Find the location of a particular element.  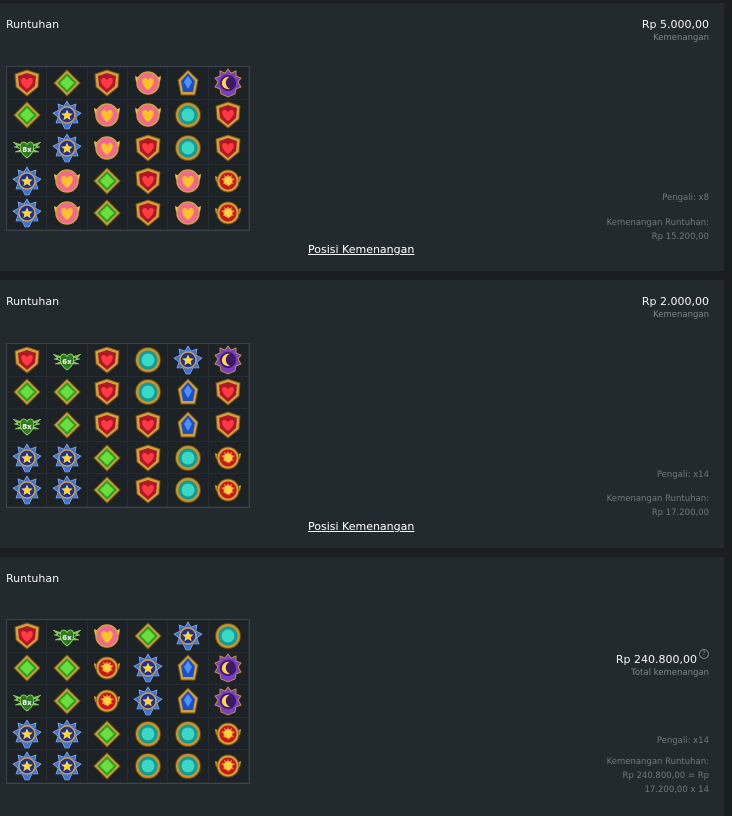

help-icon: ? is located at coordinates (704, 654).